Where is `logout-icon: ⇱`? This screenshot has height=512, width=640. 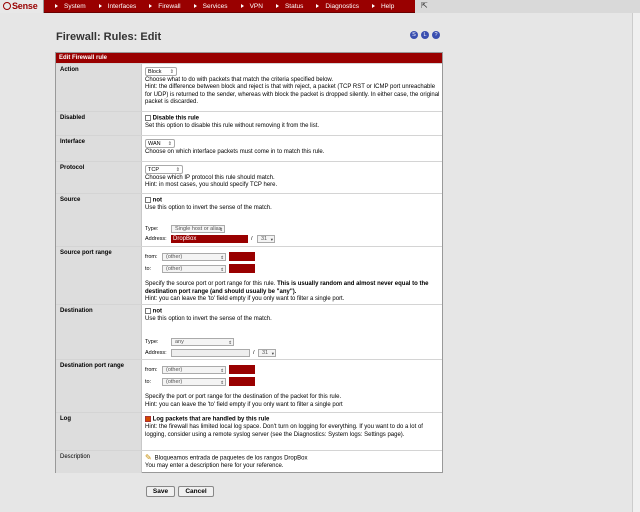
logout-icon: ⇱ is located at coordinates (424, 5).